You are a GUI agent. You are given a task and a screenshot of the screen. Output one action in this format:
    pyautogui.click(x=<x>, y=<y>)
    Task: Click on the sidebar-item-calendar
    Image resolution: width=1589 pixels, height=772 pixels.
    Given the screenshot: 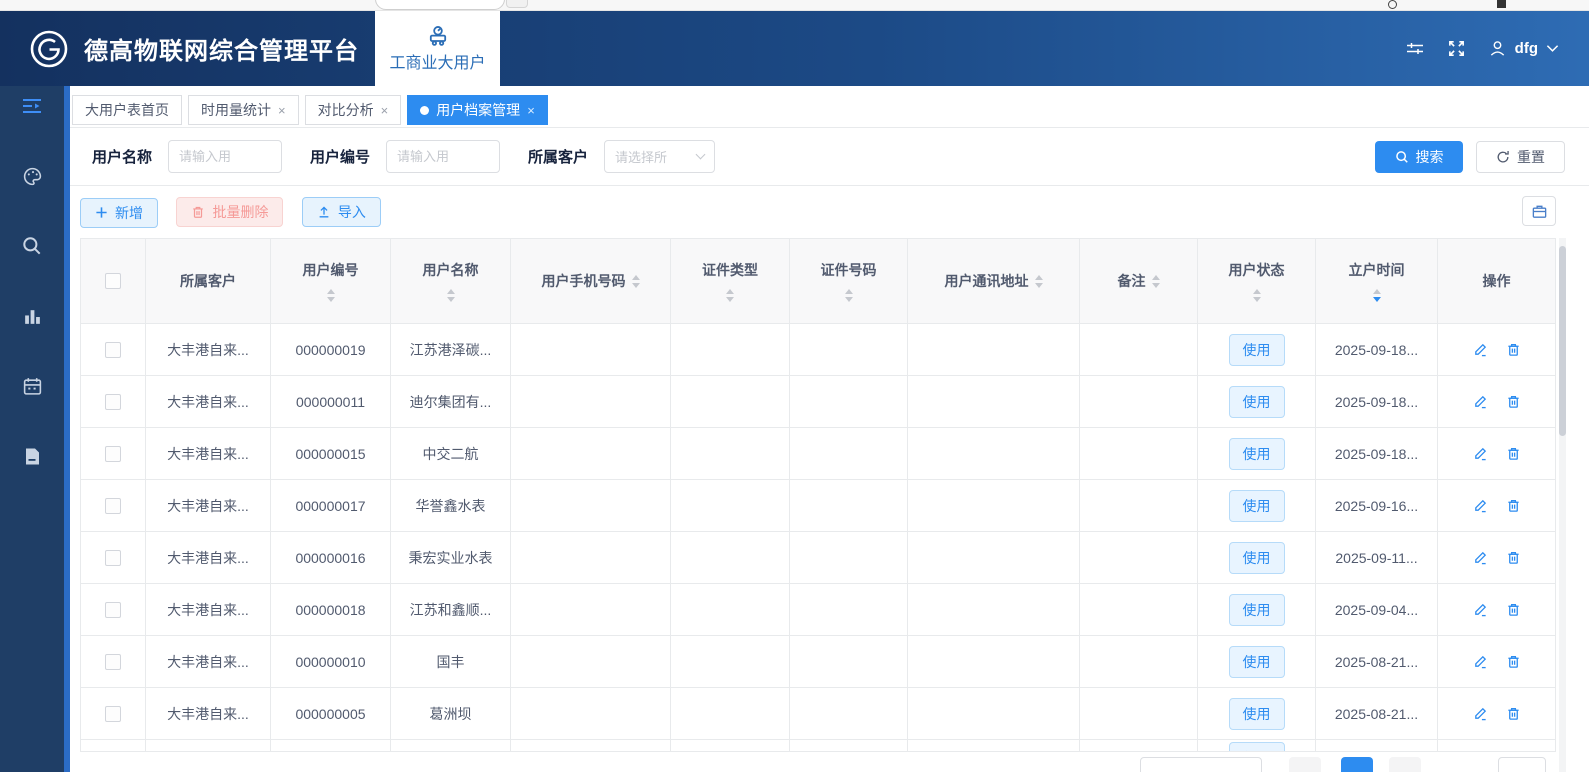 What is the action you would take?
    pyautogui.click(x=32, y=386)
    